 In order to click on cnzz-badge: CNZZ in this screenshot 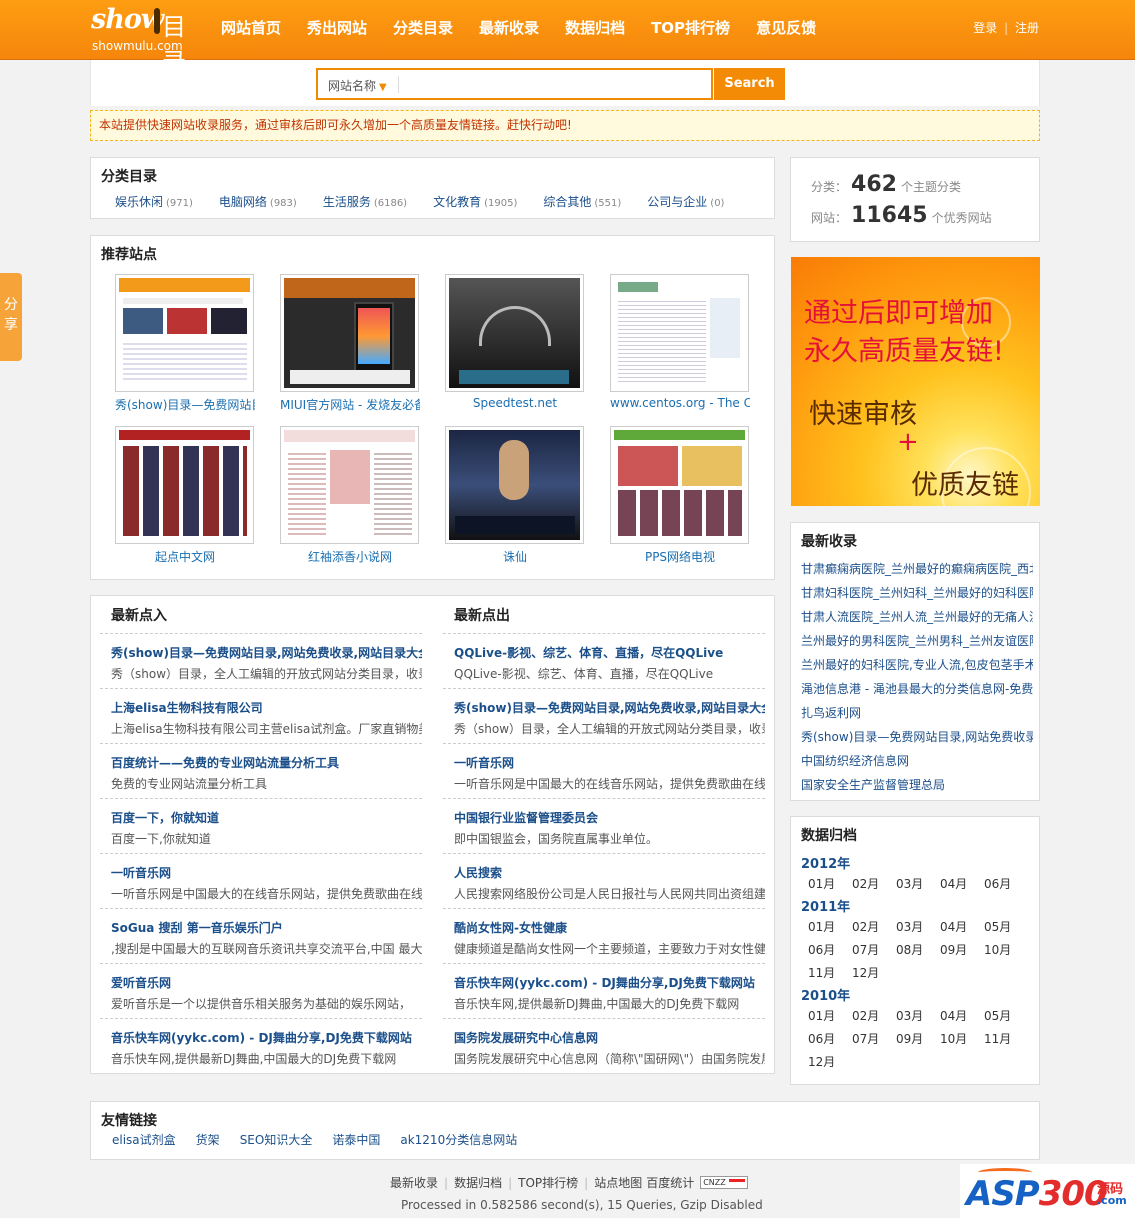, I will do `click(724, 1182)`.